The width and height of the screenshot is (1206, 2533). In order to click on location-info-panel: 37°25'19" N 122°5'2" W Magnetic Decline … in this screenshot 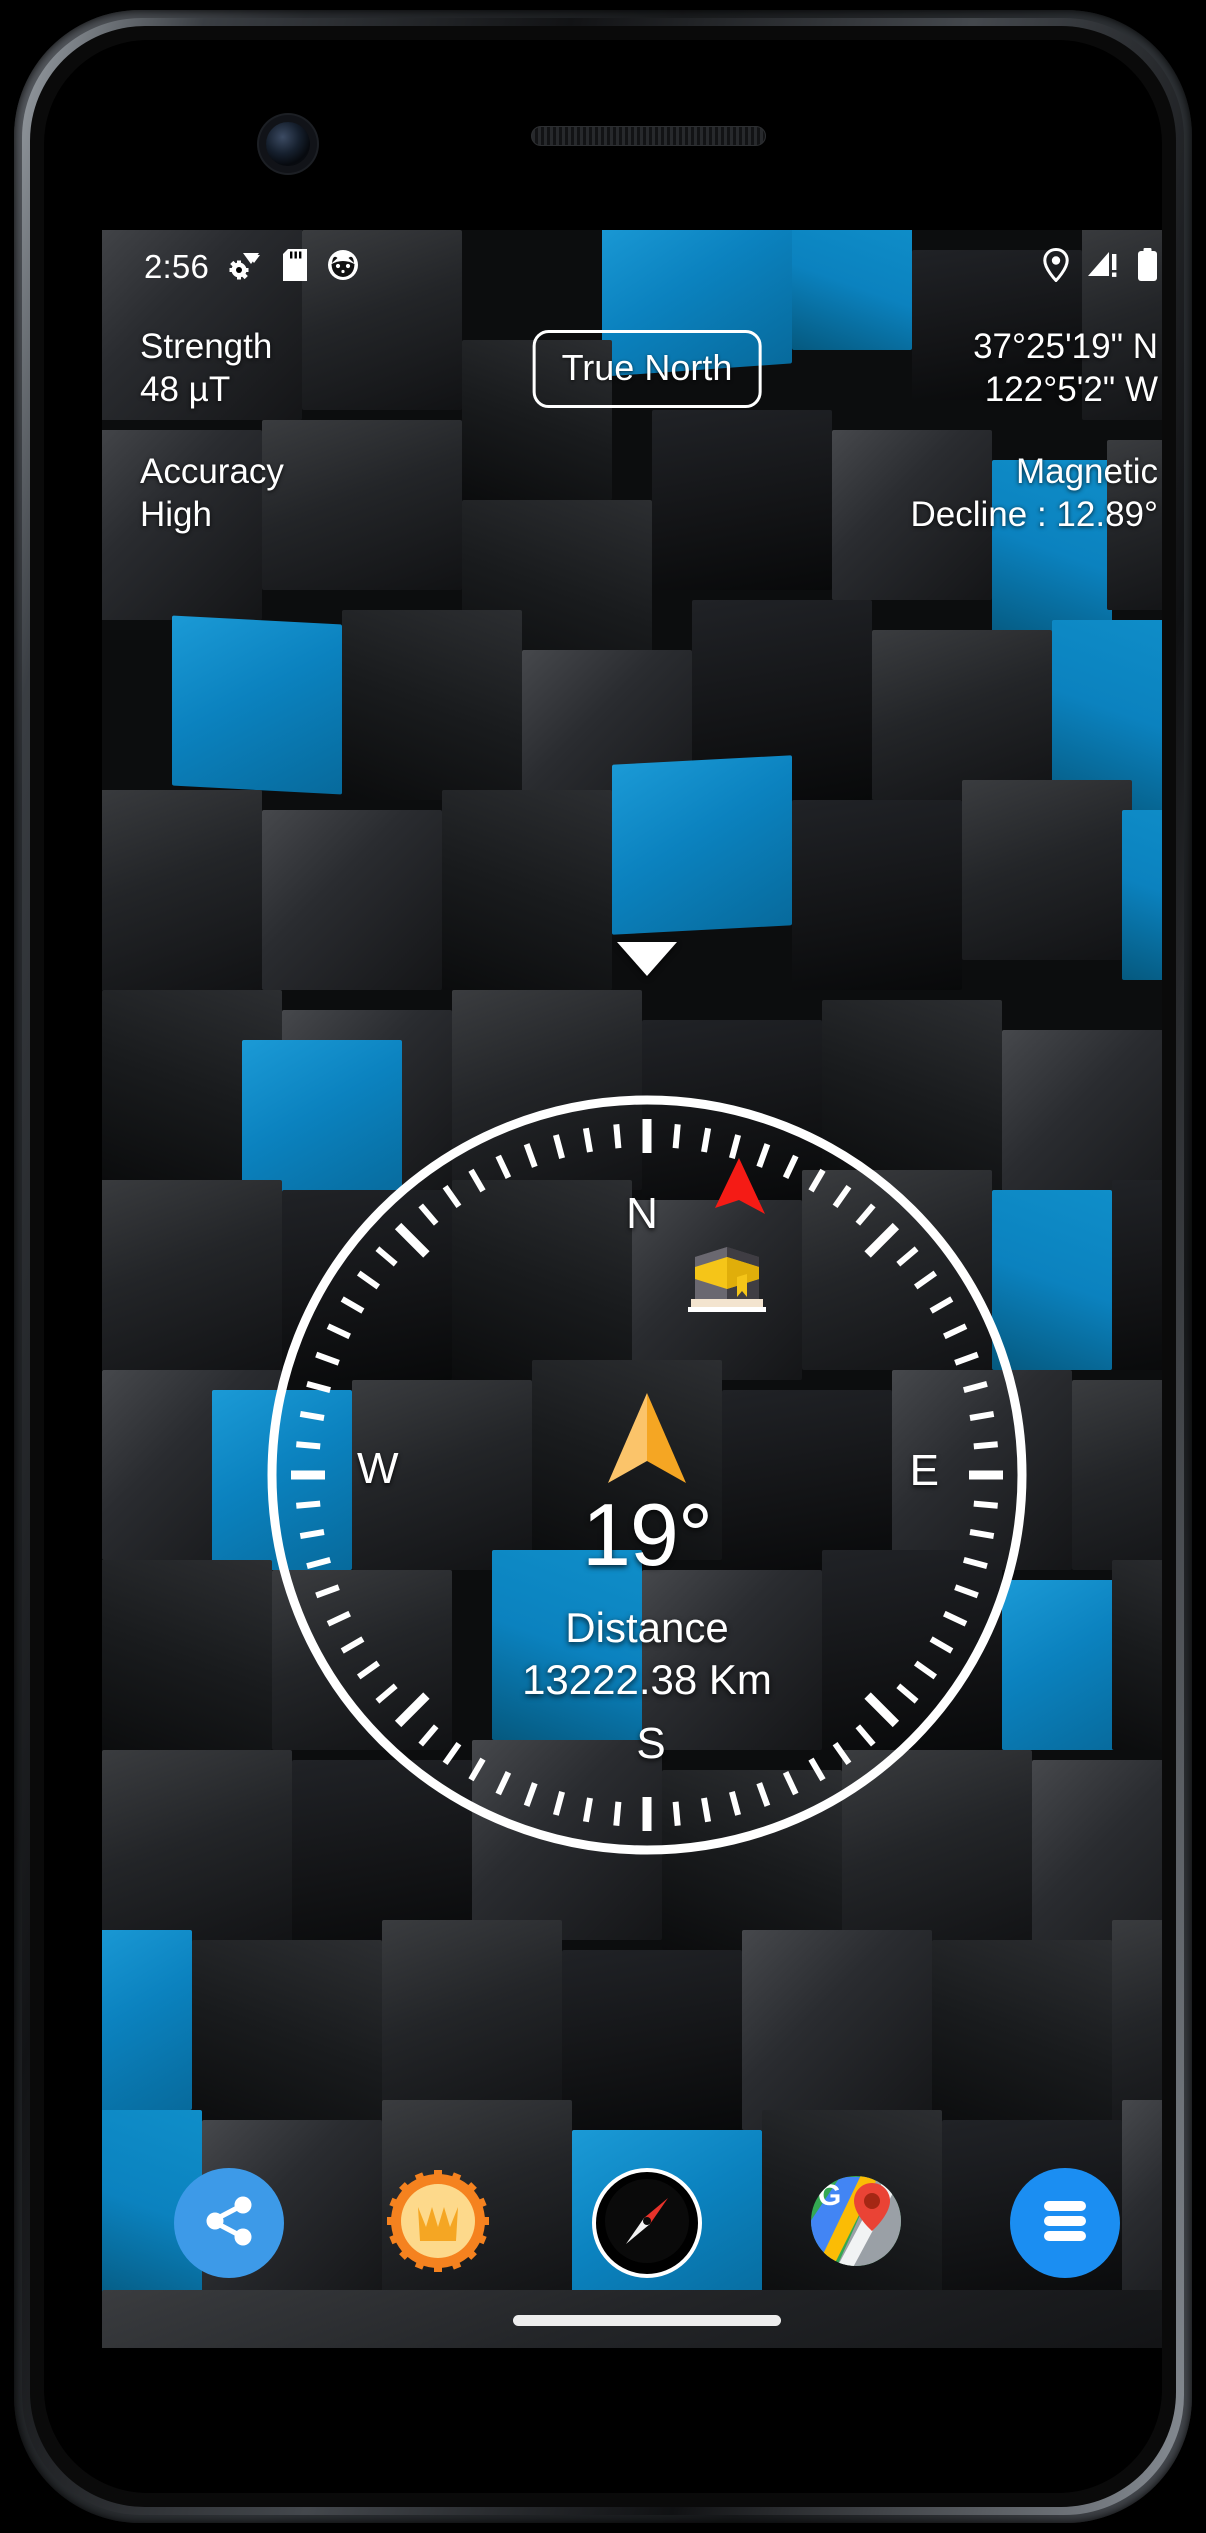, I will do `click(1034, 431)`.